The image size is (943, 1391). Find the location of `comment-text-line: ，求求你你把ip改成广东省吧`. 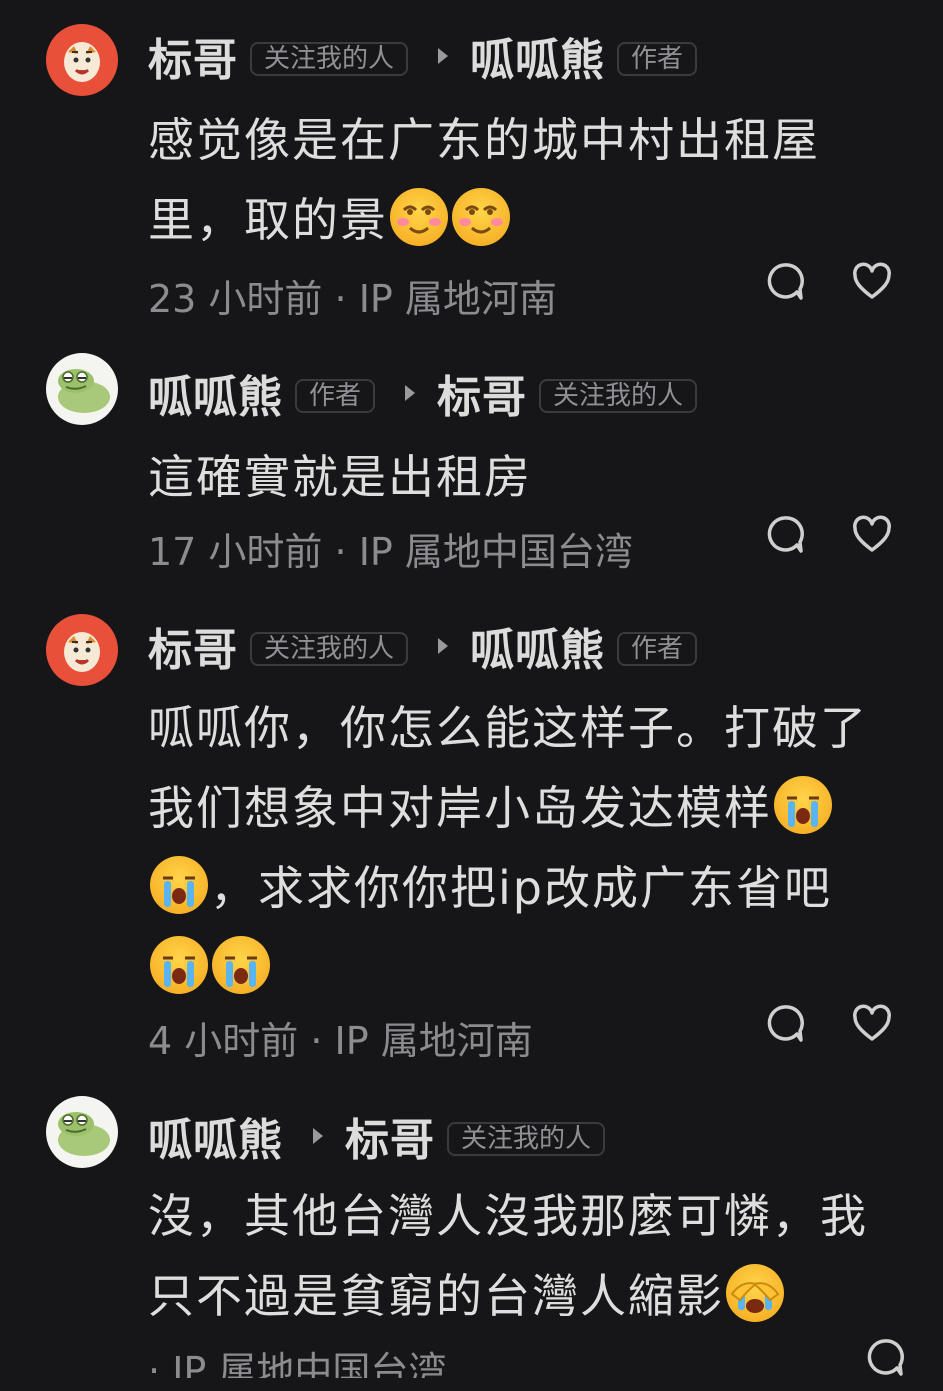

comment-text-line: ，求求你你把ip改成广东省吧 is located at coordinates (521, 888).